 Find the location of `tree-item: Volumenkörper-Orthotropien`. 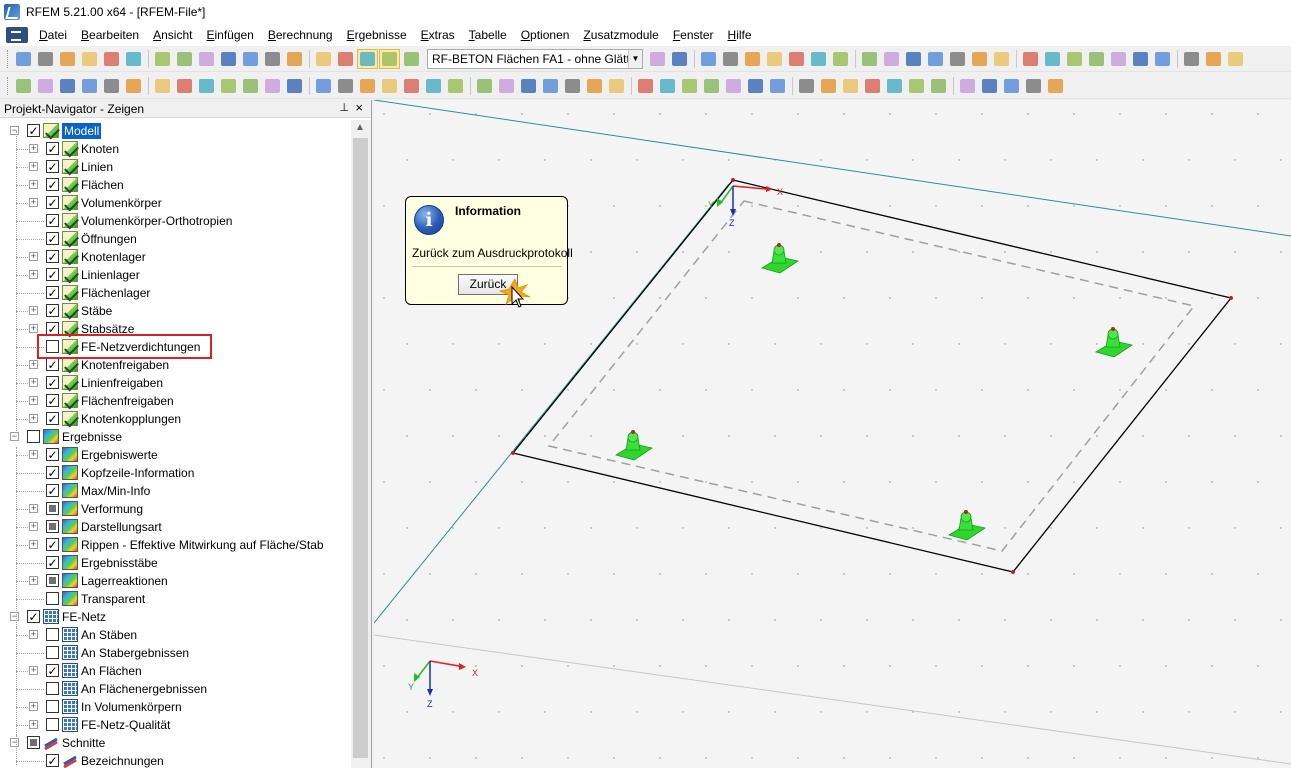

tree-item: Volumenkörper-Orthotropien is located at coordinates (175, 221).